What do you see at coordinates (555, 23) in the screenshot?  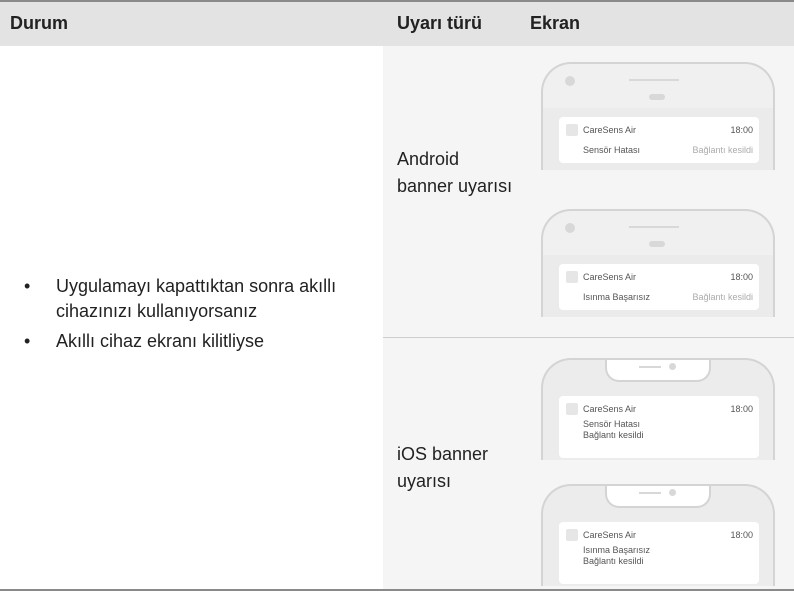 I see `header-ekran: Ekran` at bounding box center [555, 23].